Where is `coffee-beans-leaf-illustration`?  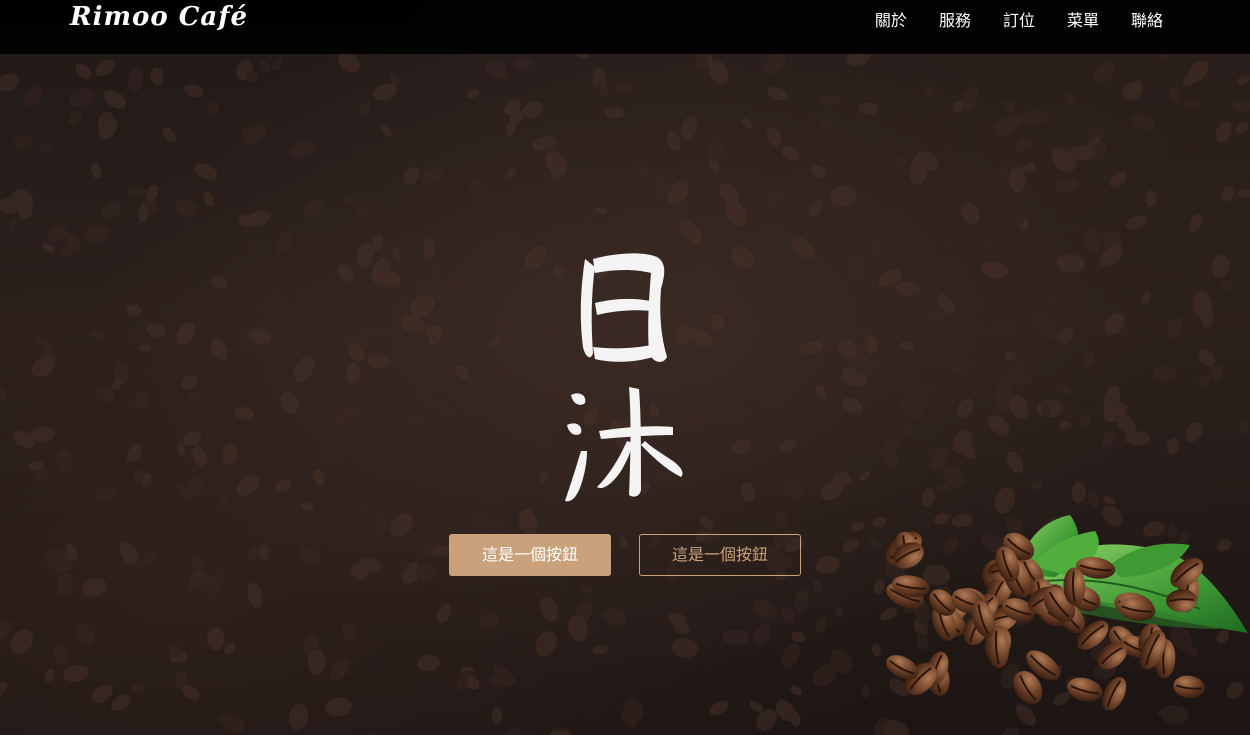
coffee-beans-leaf-illustration is located at coordinates (1066, 612).